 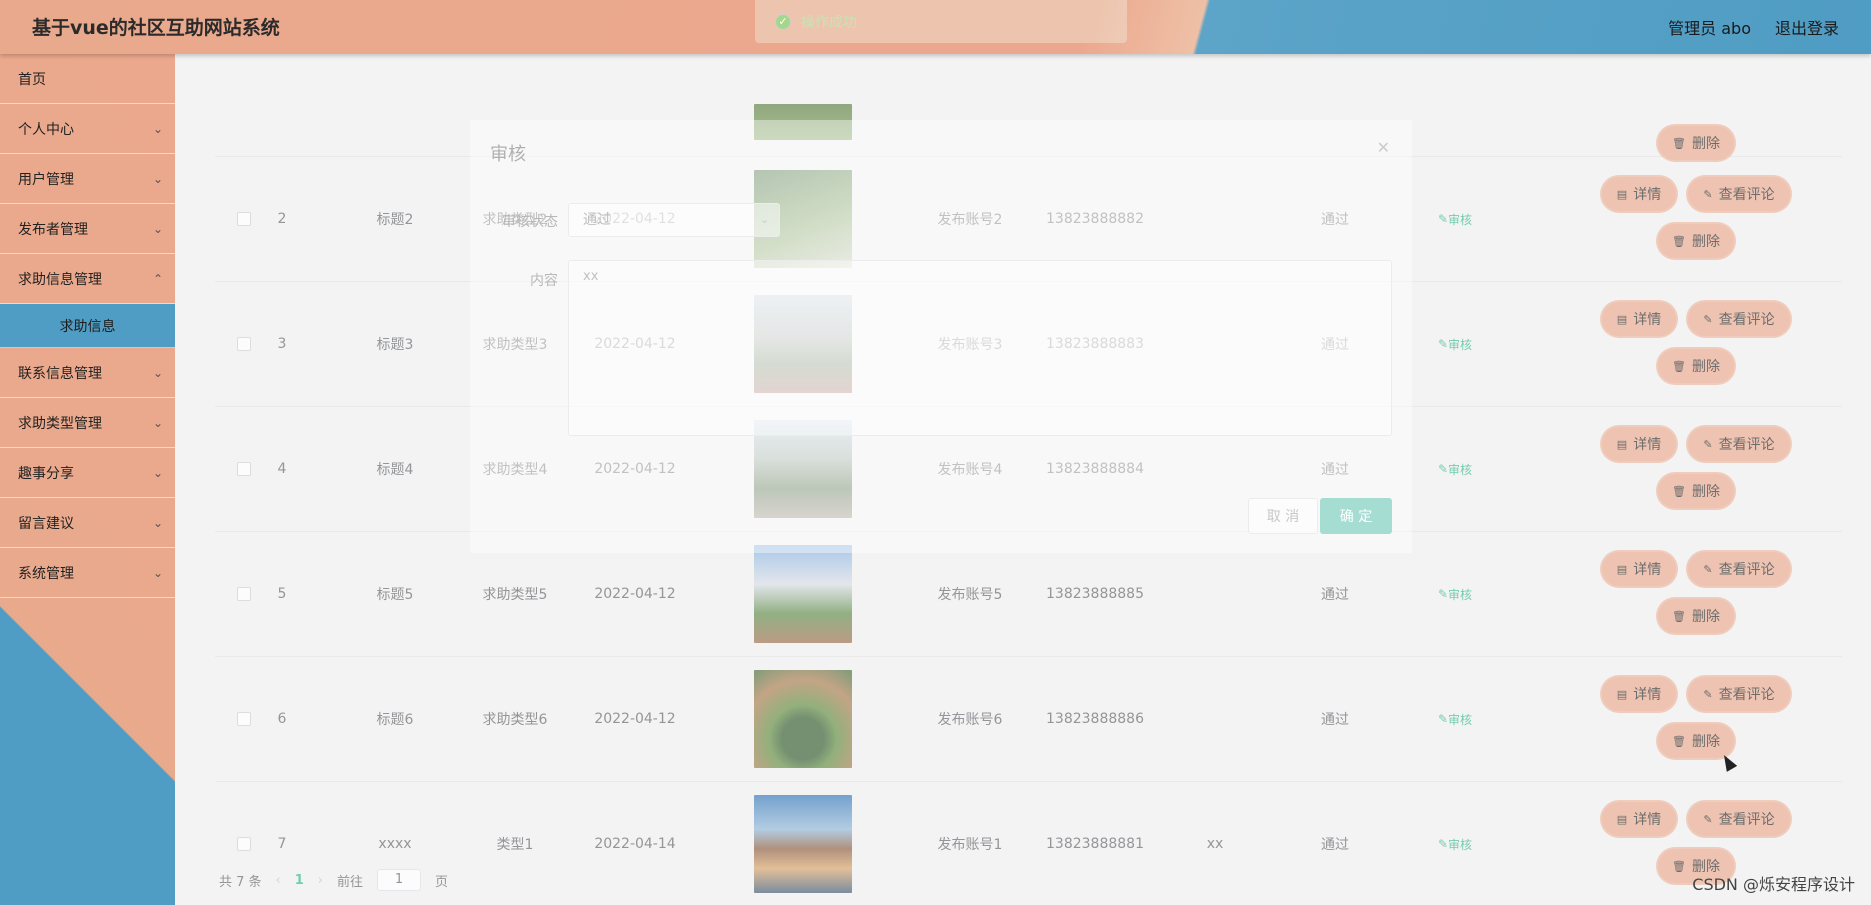 I want to click on row-account: 发布账号1, so click(x=970, y=845).